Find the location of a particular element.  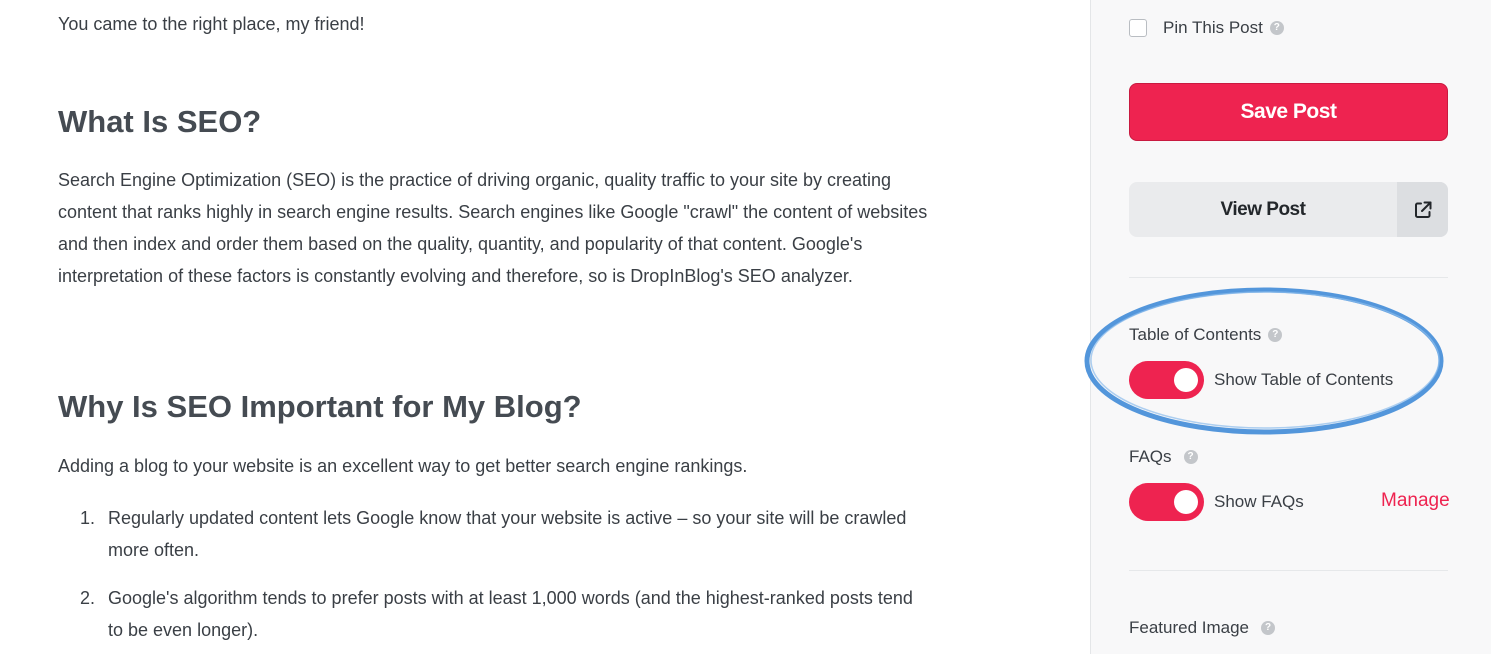

intro-text: You came to the right place, my friend! is located at coordinates (211, 24).